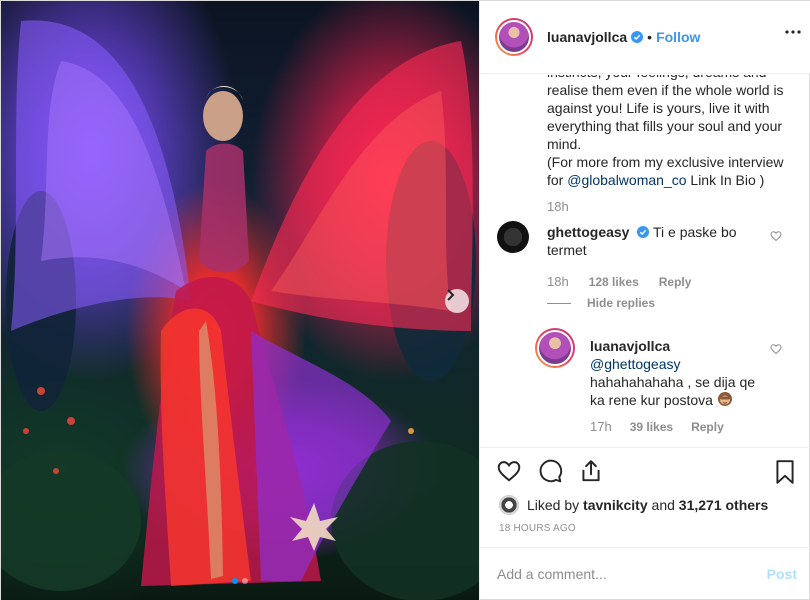 This screenshot has width=810, height=600. Describe the element at coordinates (678, 37) in the screenshot. I see `follow-button: Follow` at that location.